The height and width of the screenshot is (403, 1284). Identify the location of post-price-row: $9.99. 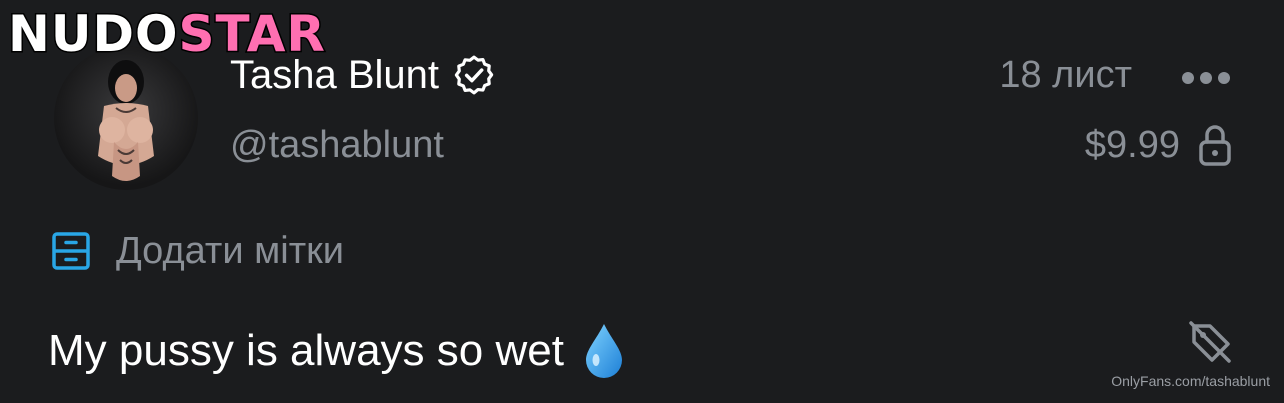
(1158, 145).